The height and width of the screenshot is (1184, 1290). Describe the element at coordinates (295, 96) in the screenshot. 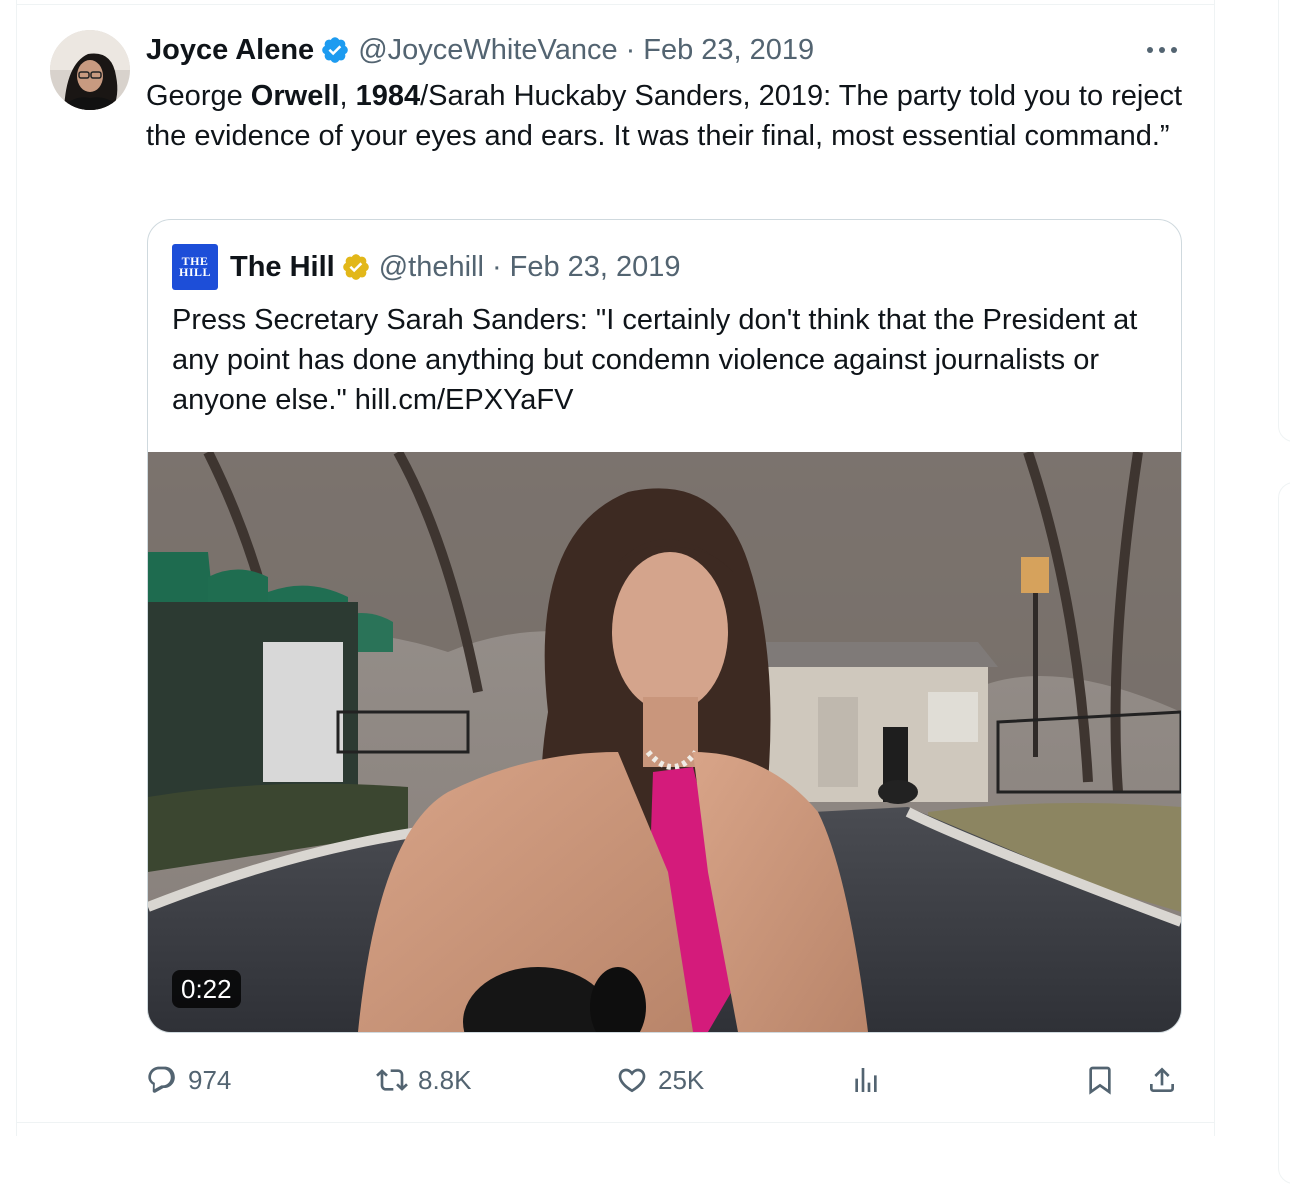

I see `tweet-text-bold: Orwell` at that location.